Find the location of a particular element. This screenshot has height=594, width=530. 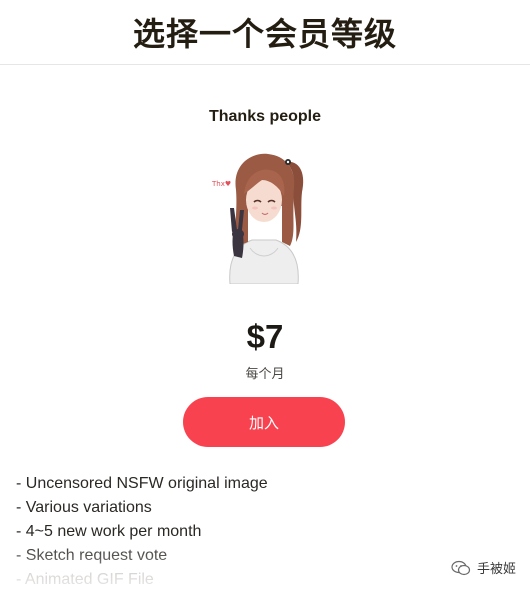

benefit-item: - Various variations is located at coordinates (84, 507).